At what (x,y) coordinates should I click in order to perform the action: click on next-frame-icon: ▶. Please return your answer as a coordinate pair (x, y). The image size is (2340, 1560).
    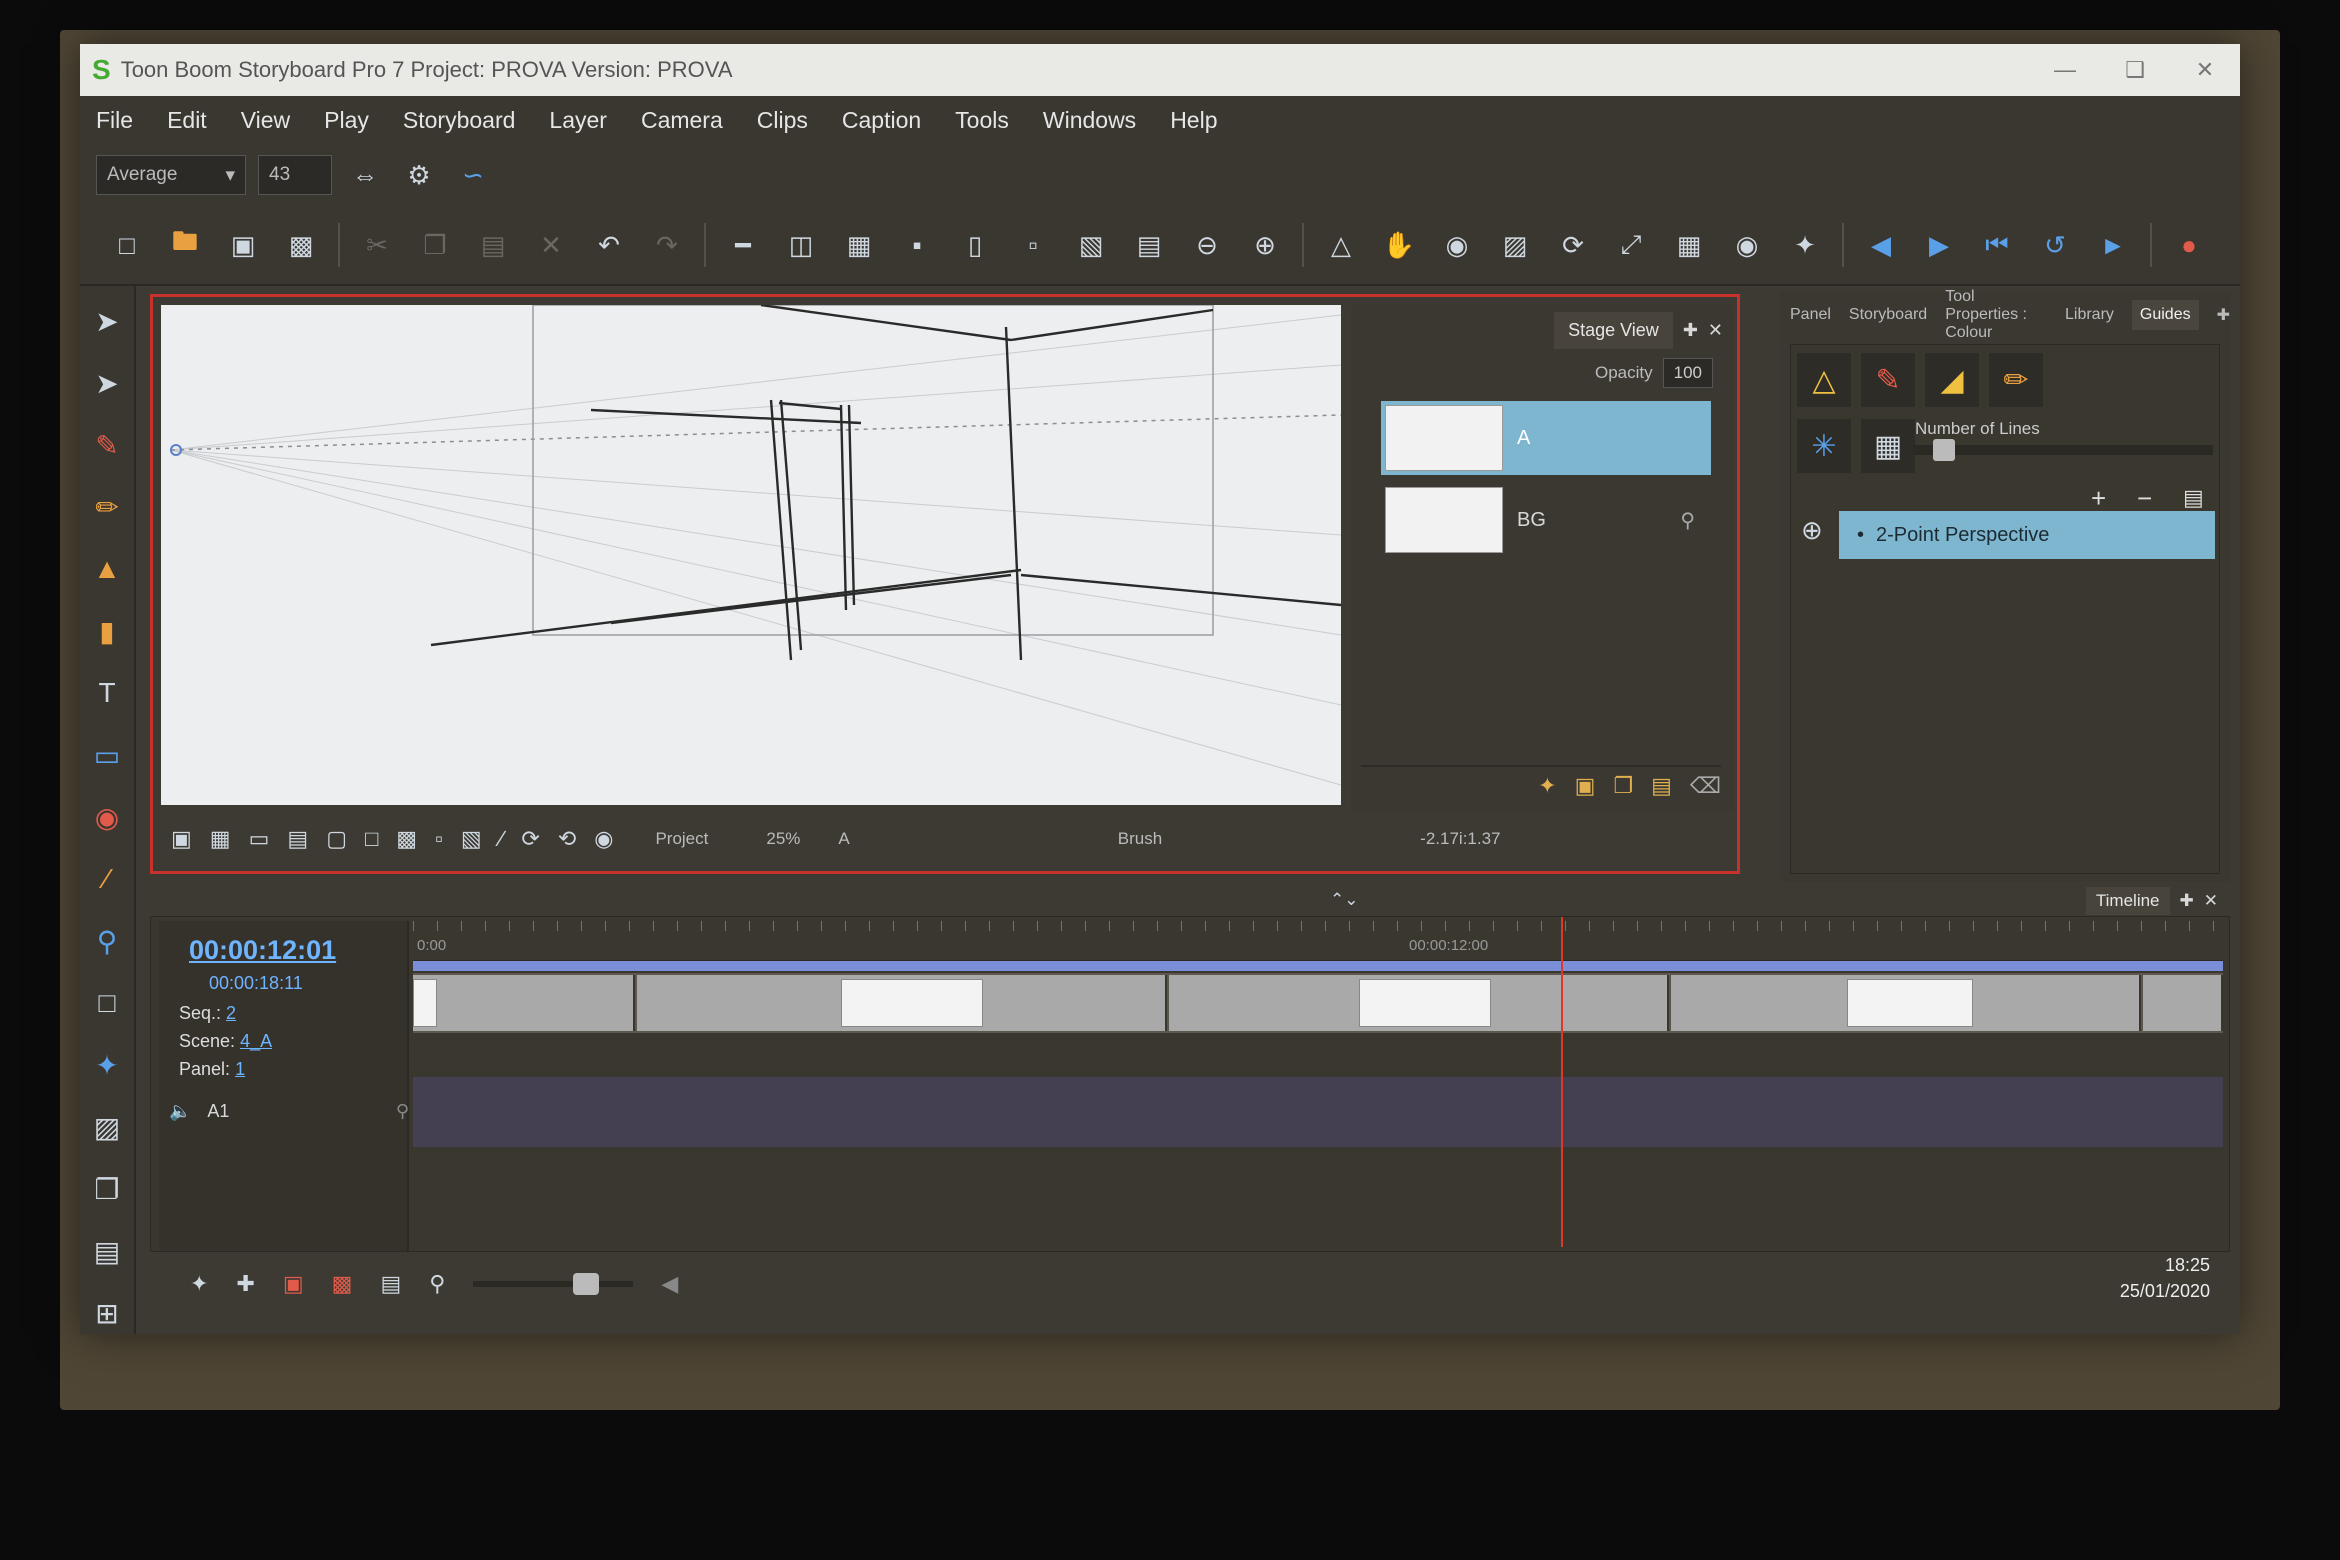
    Looking at the image, I should click on (1939, 245).